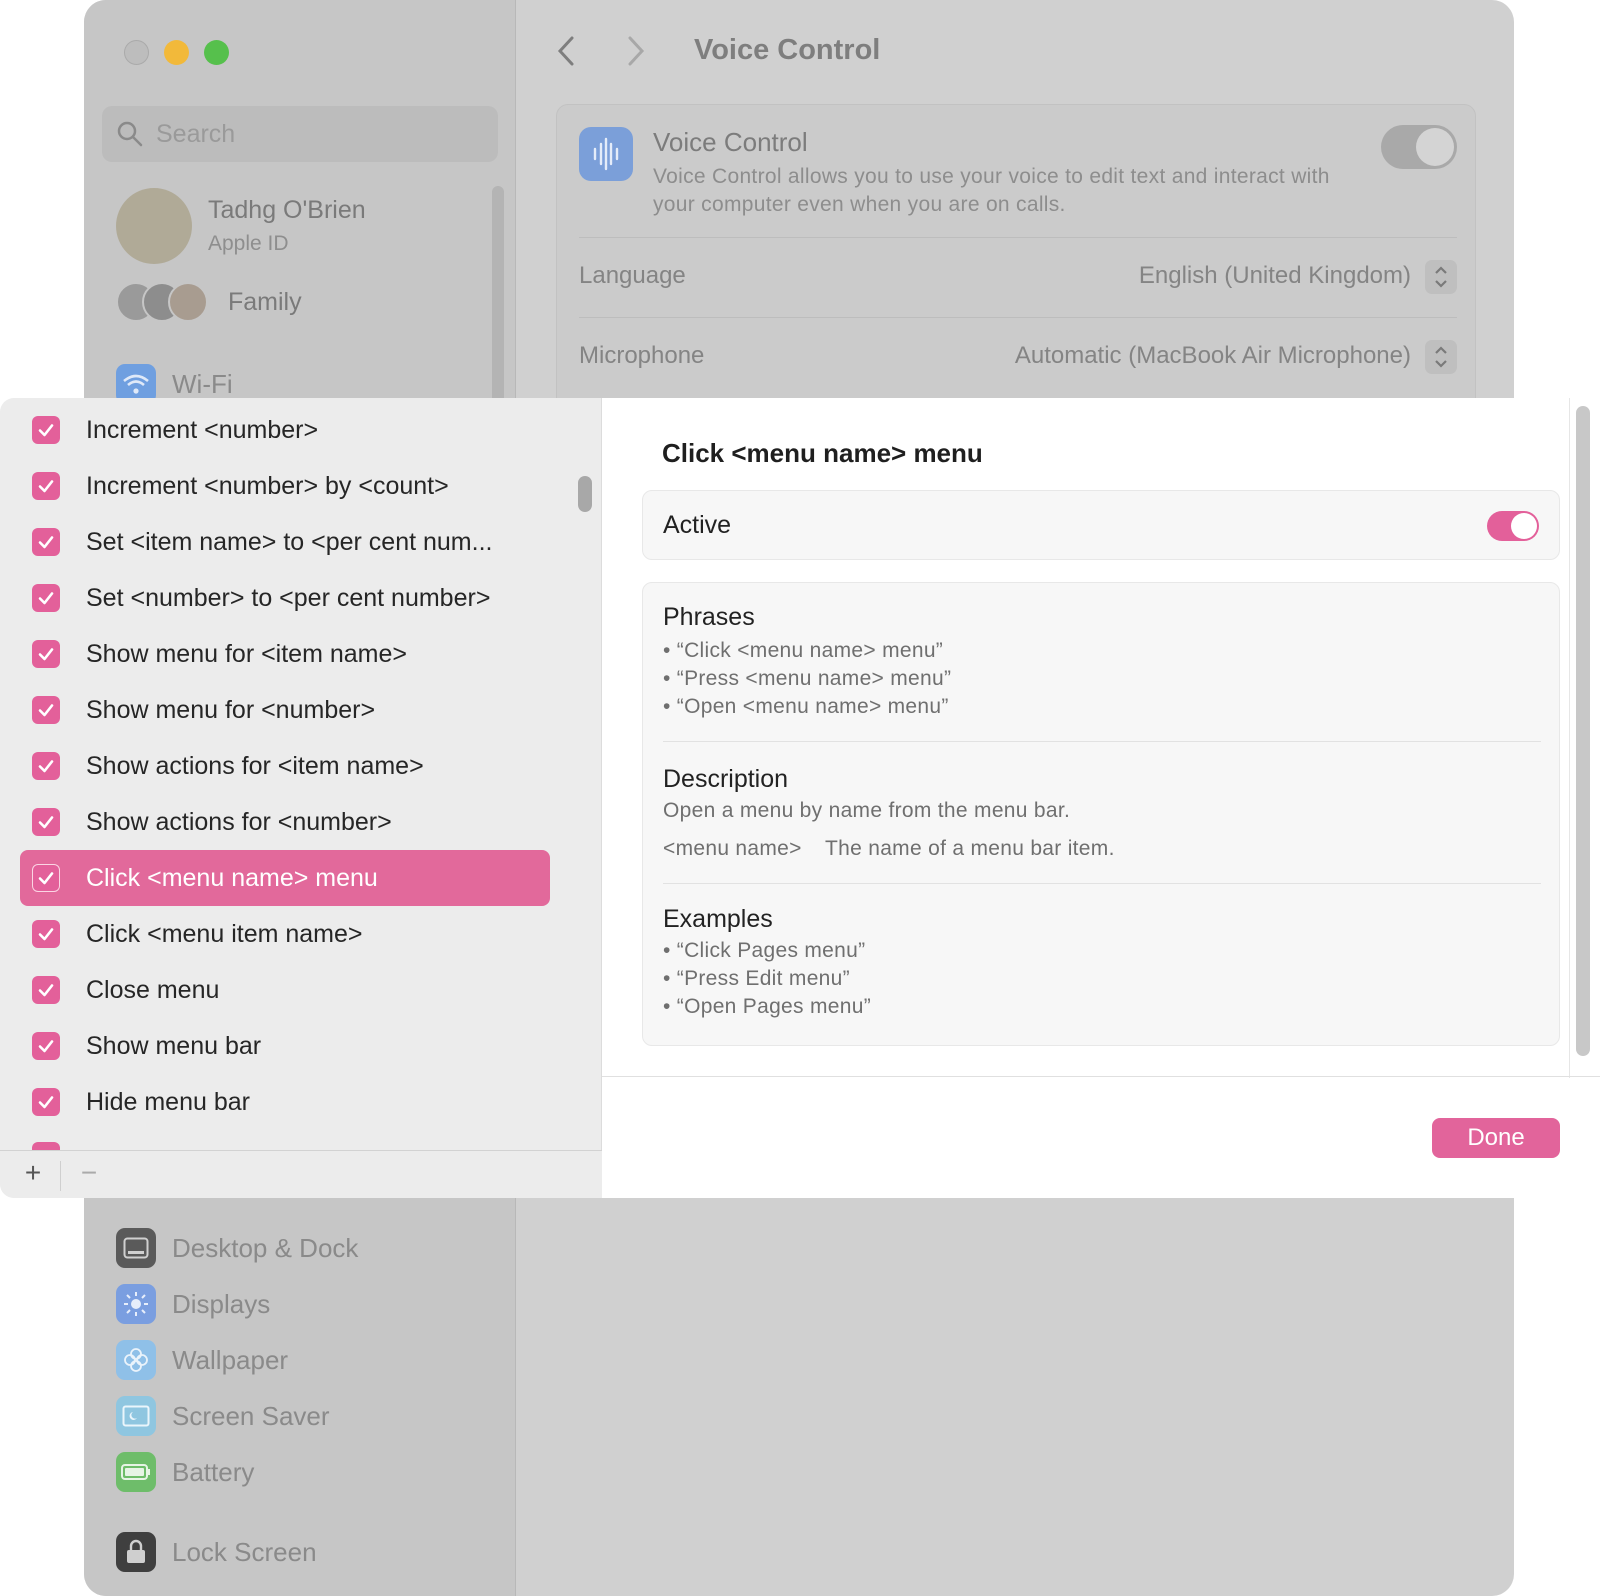 Image resolution: width=1600 pixels, height=1596 pixels. I want to click on command-row: Increment <number>, so click(285, 430).